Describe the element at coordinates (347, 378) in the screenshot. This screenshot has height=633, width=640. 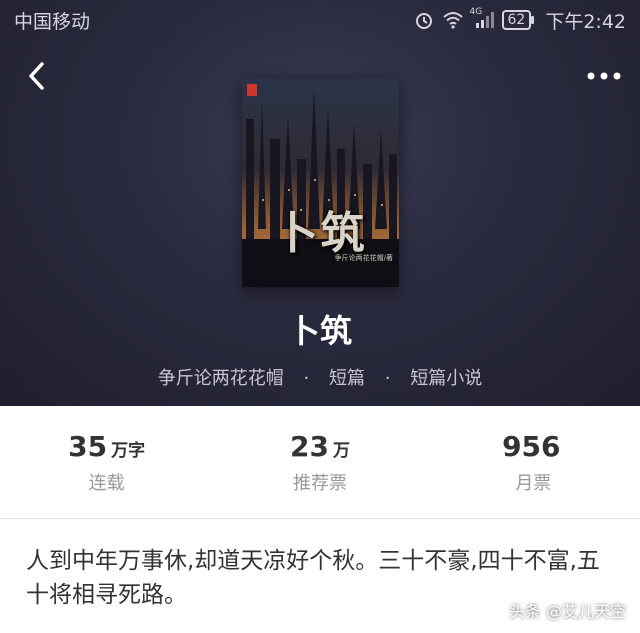
I see `length-tag: 短篇` at that location.